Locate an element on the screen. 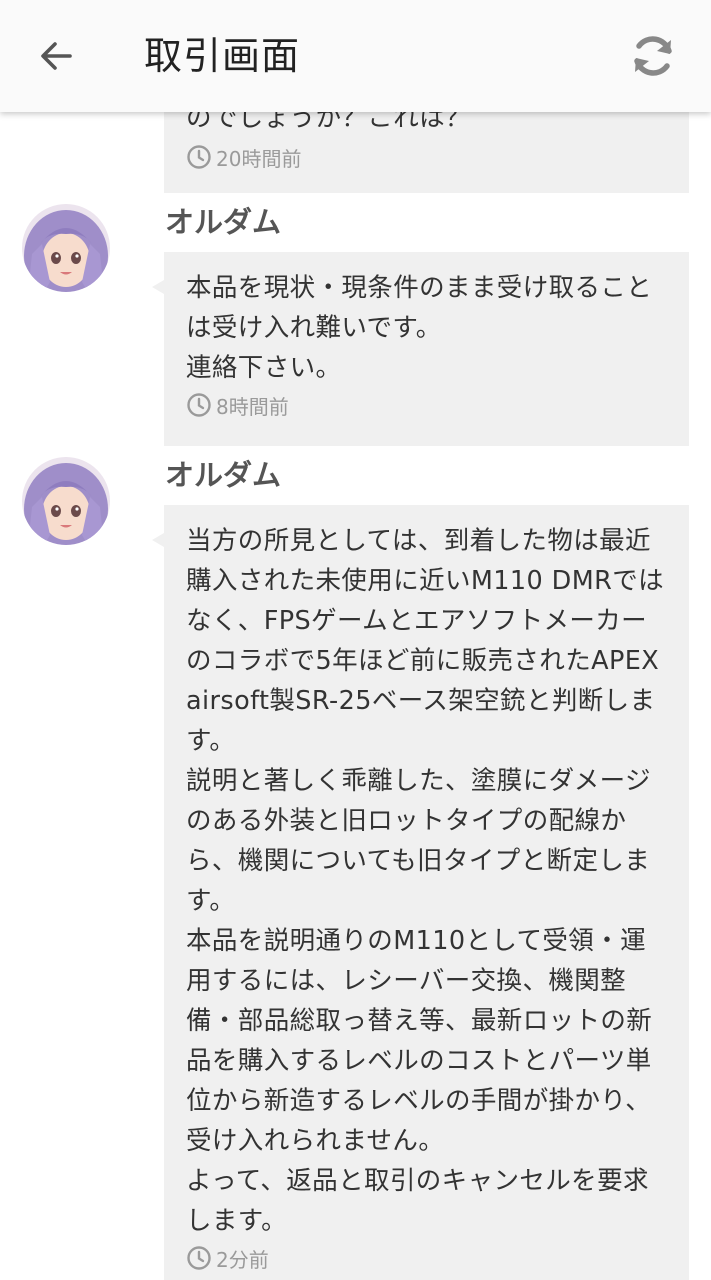  message-timestamp: 2分前 is located at coordinates (426, 1258).